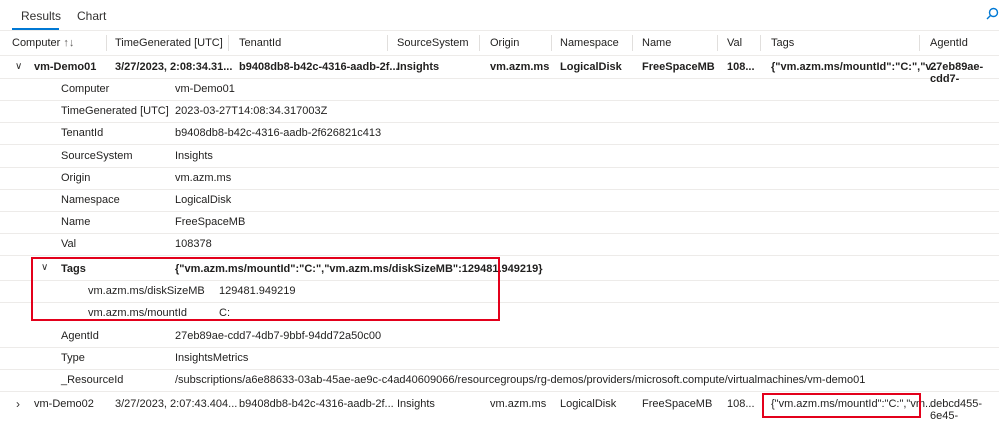  Describe the element at coordinates (841, 405) in the screenshot. I see `highlight-box-row2-tags` at that location.